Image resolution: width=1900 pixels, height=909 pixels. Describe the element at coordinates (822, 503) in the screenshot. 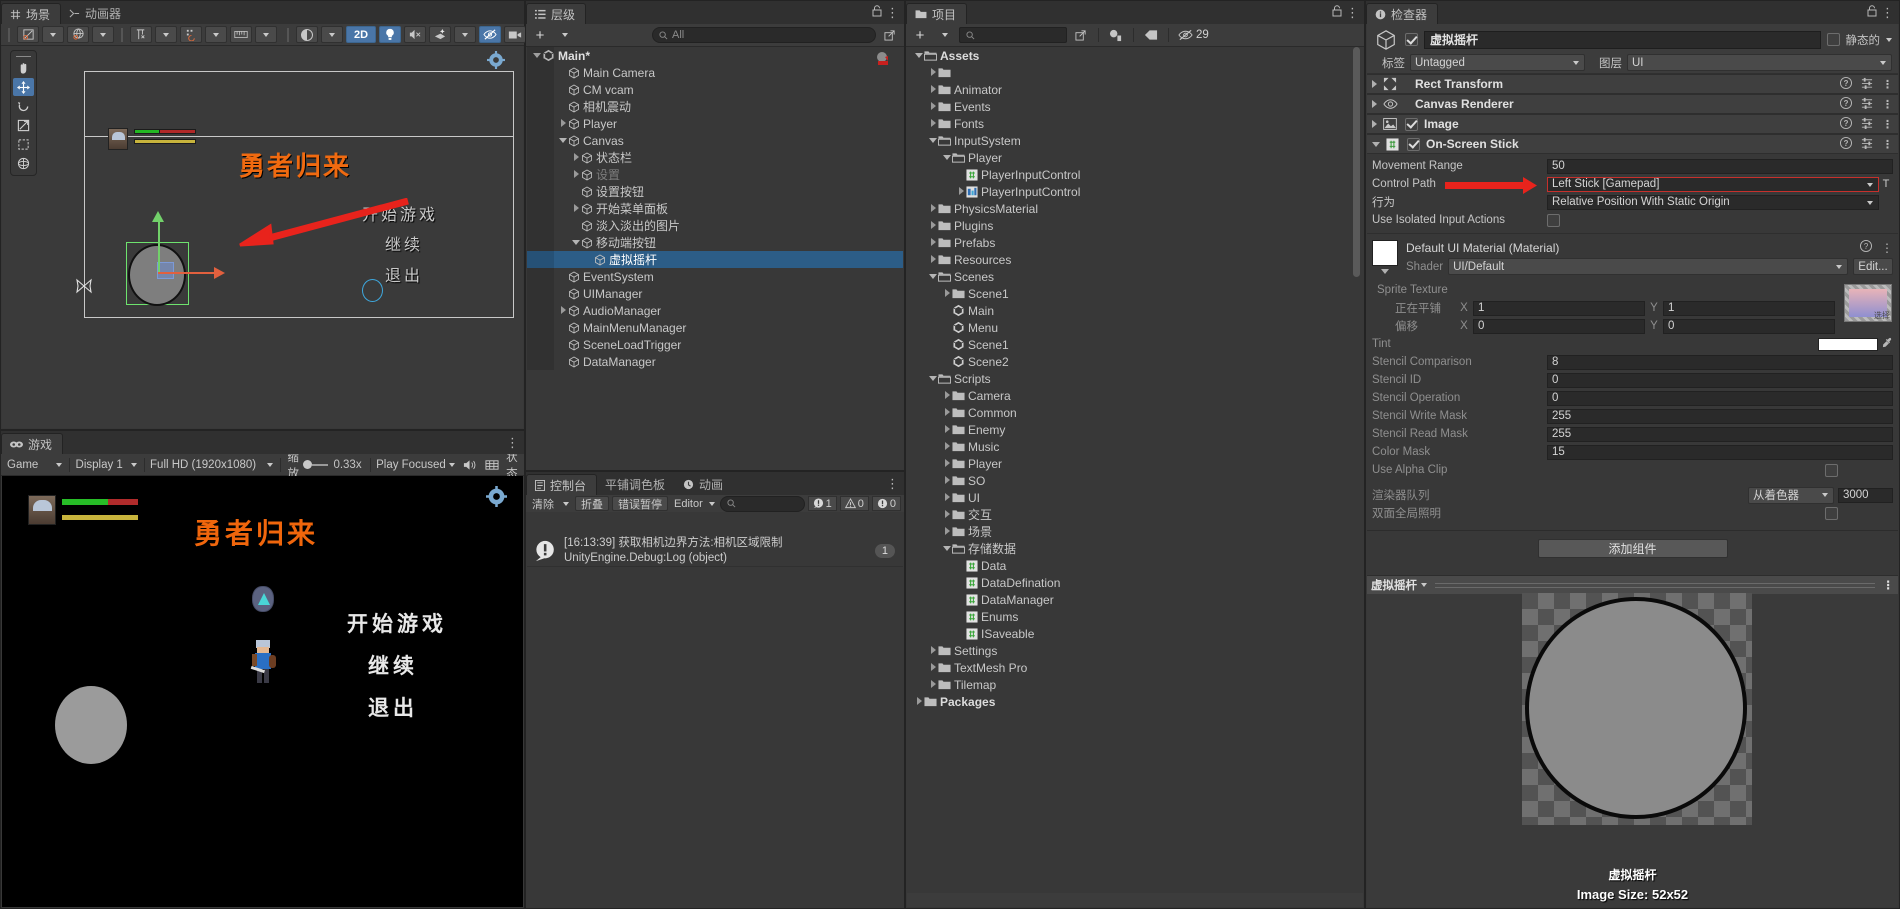

I see `console-error-count: 1` at that location.